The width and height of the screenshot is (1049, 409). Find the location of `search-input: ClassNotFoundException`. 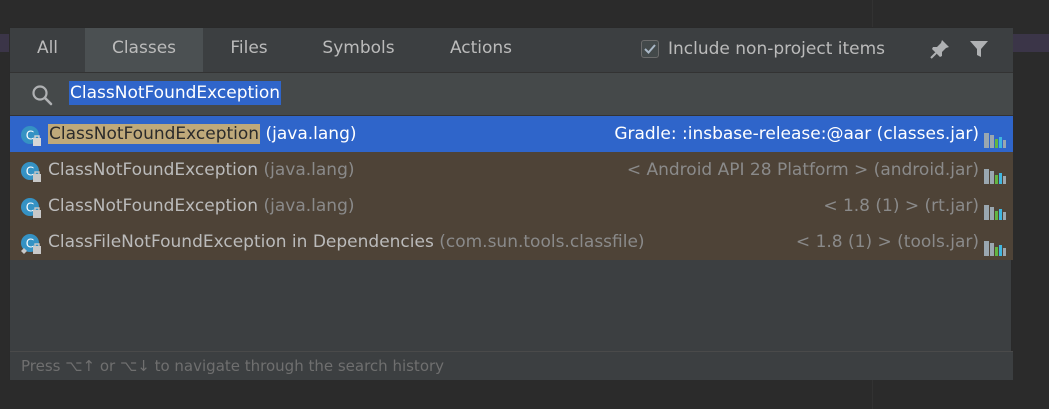

search-input: ClassNotFoundException is located at coordinates (175, 93).